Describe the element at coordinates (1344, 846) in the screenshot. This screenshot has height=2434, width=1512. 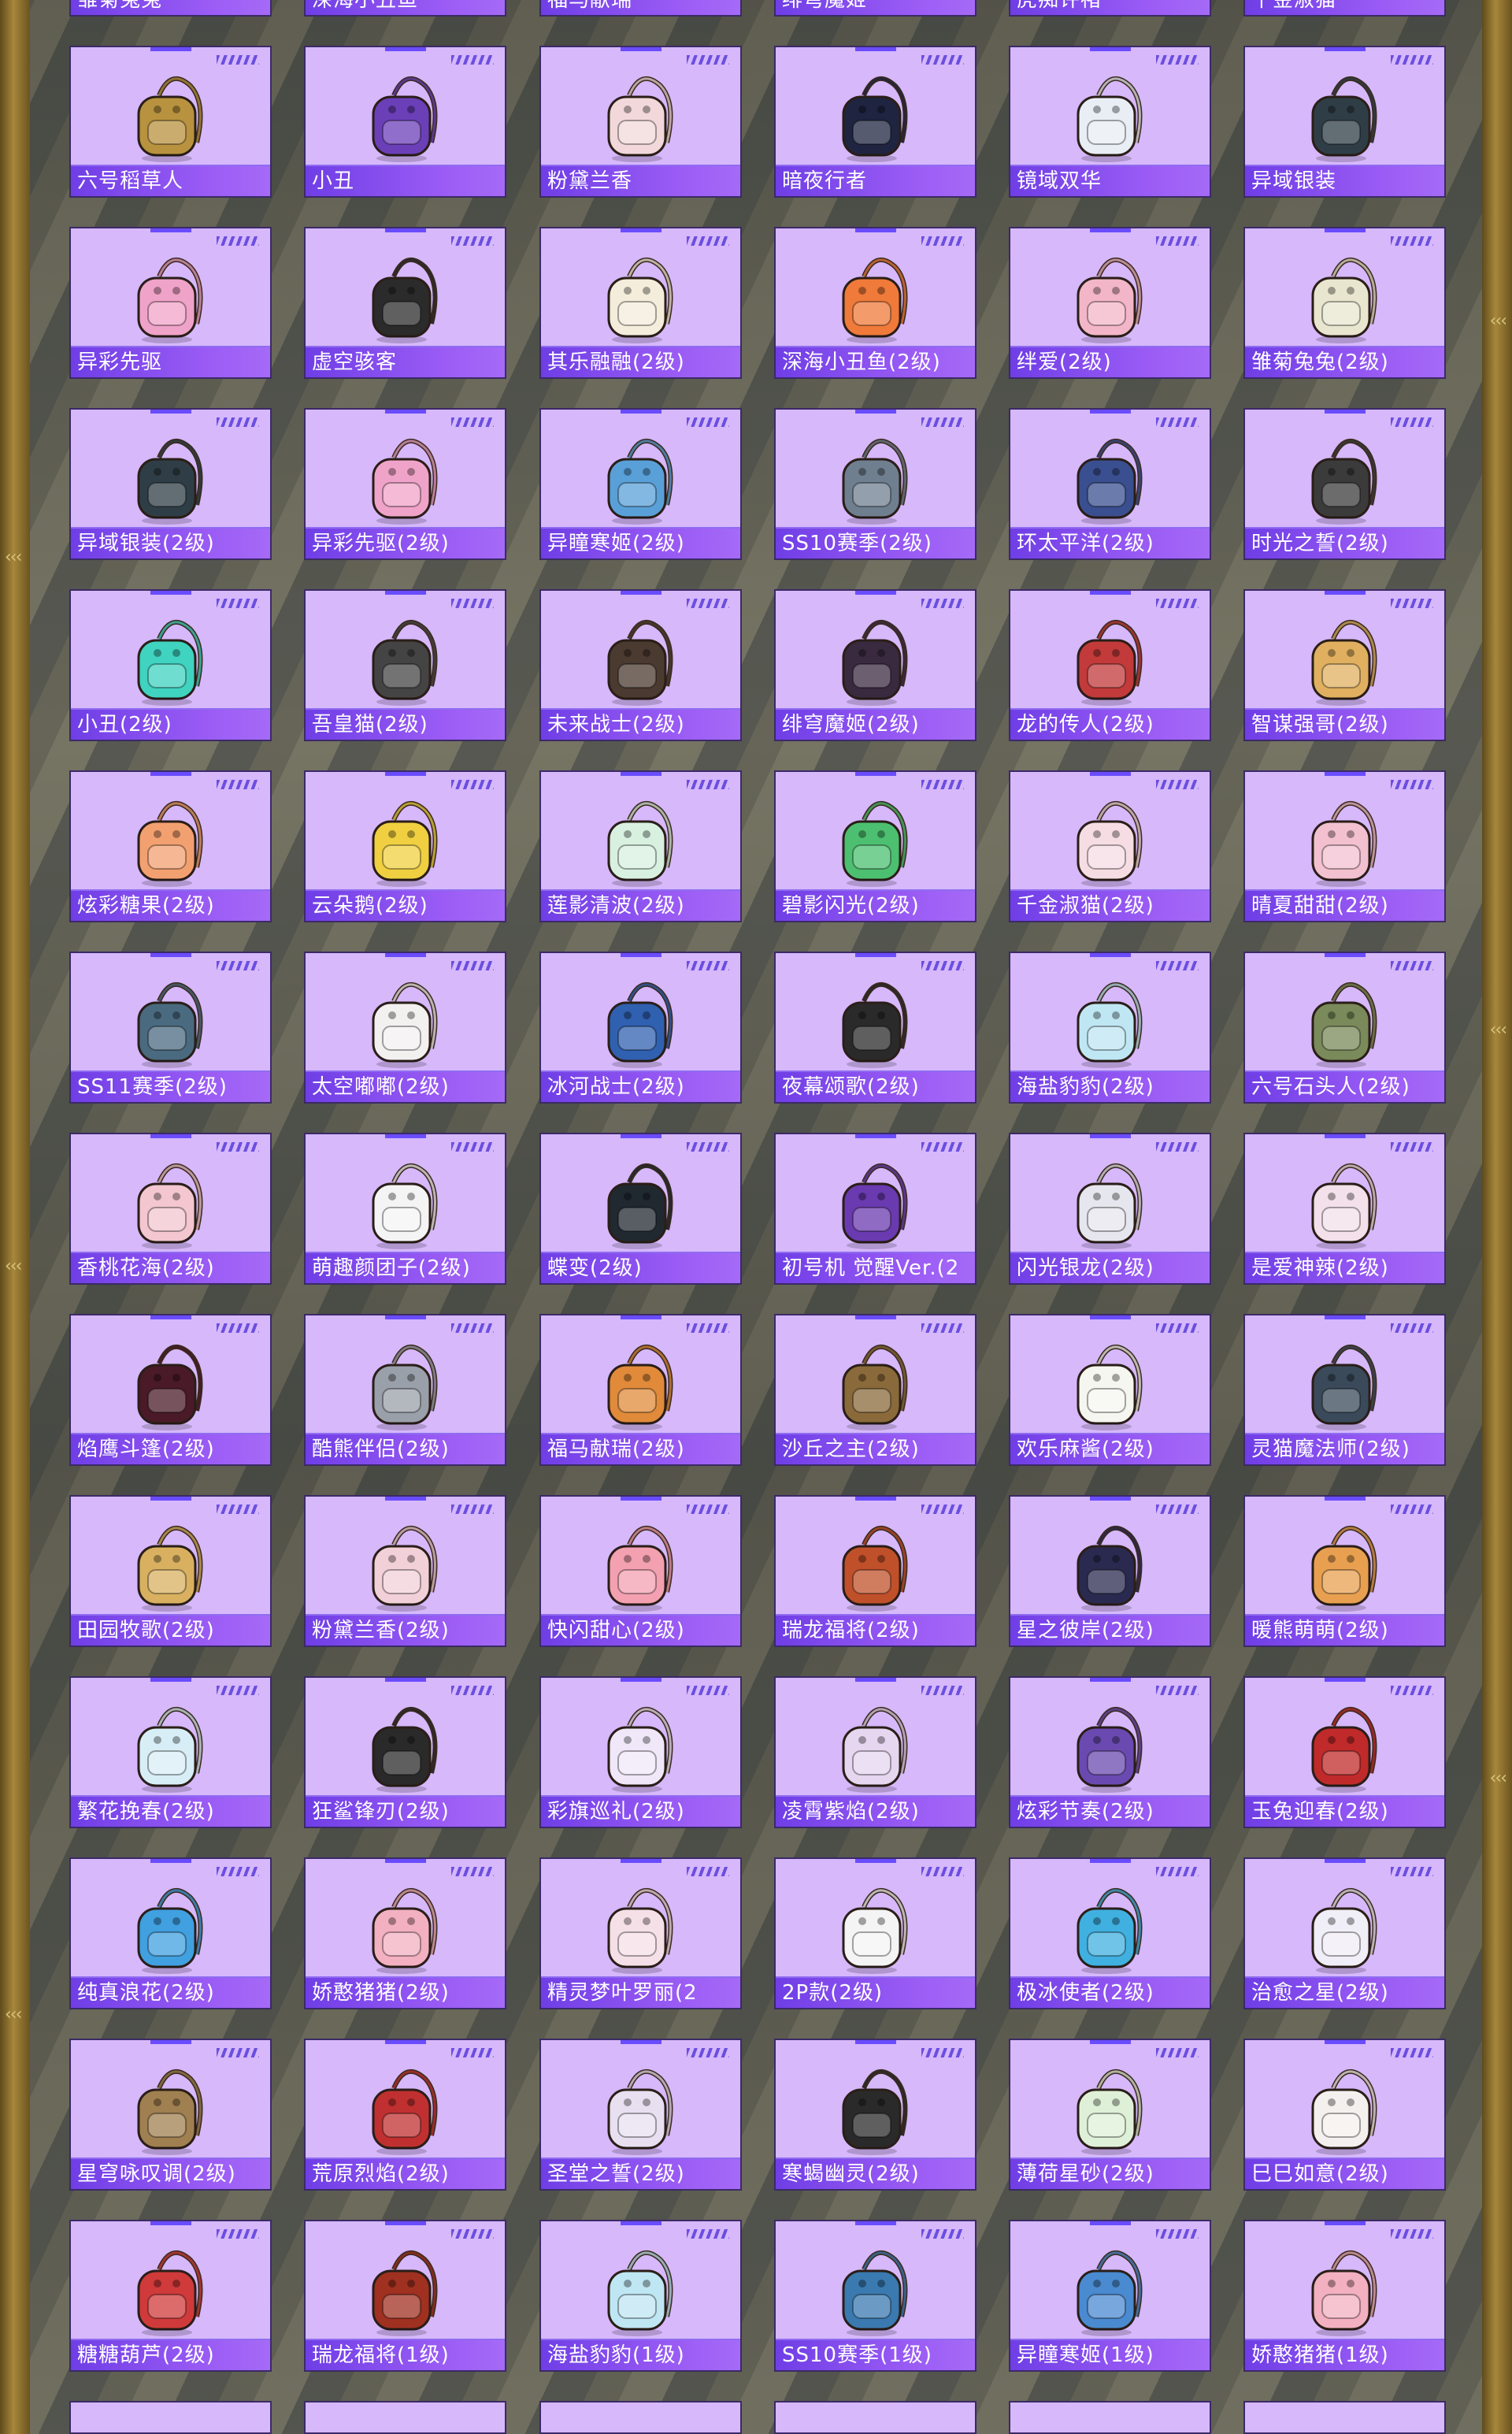
I see `backpack-card: 晴夏甜甜(2级)` at that location.